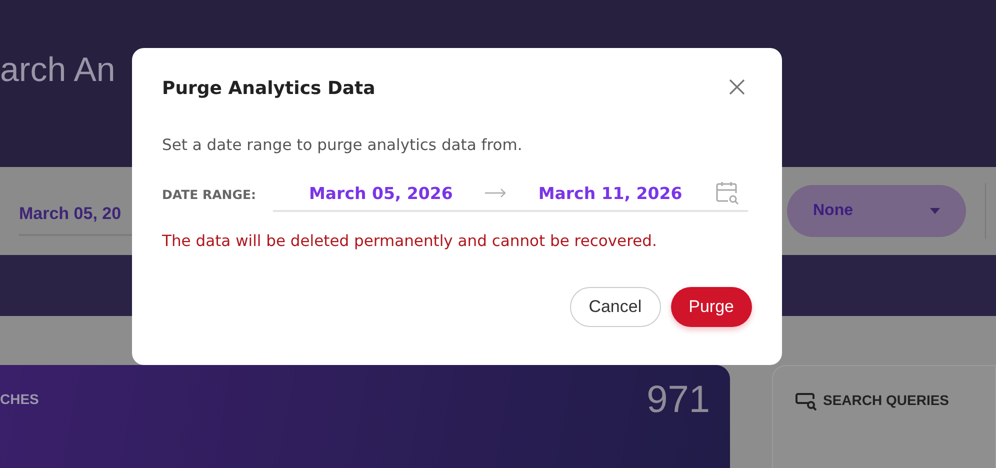 The image size is (996, 468). What do you see at coordinates (678, 400) in the screenshot?
I see `card-value: 971` at bounding box center [678, 400].